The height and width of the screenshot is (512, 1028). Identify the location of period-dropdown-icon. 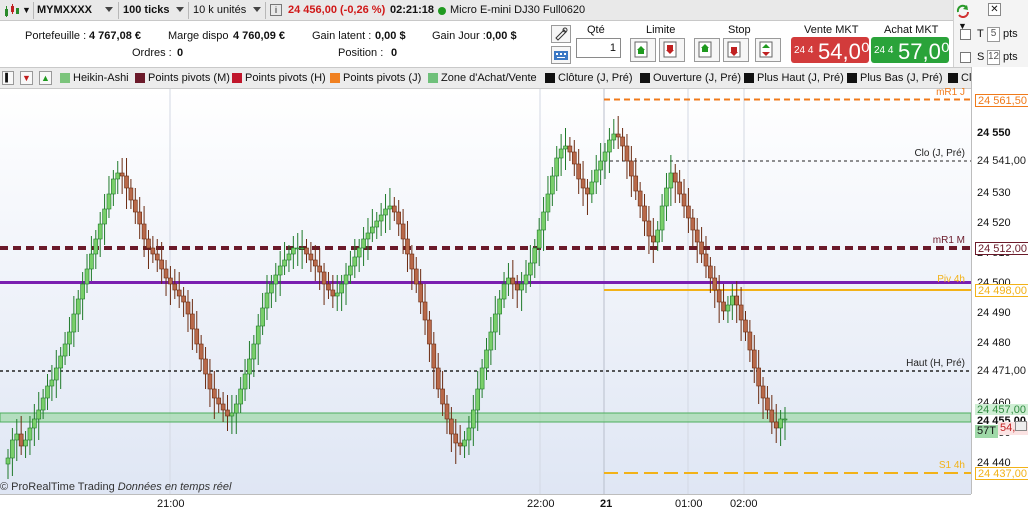
(180, 9).